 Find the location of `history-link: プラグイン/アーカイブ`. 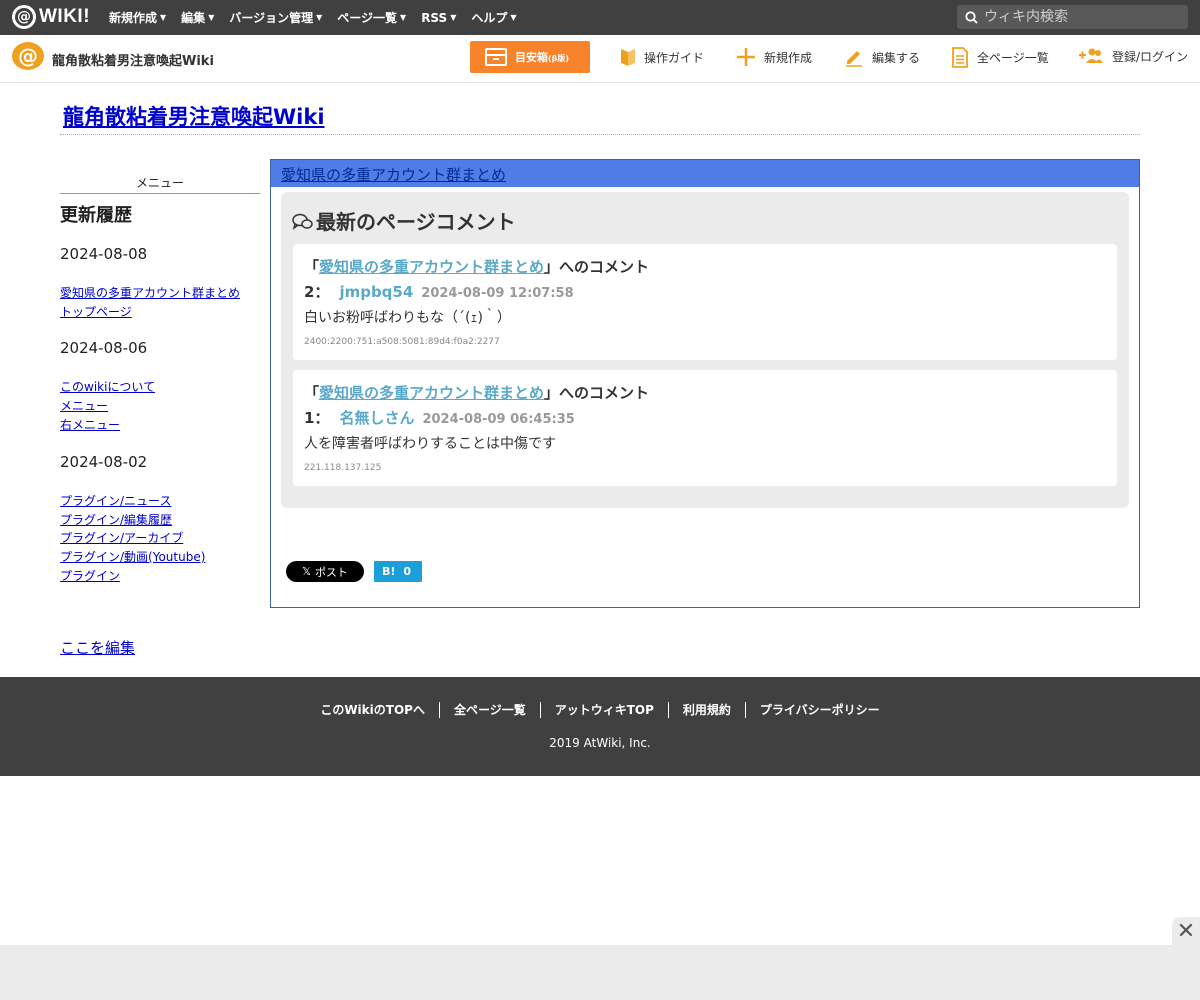

history-link: プラグイン/アーカイブ is located at coordinates (121, 537).